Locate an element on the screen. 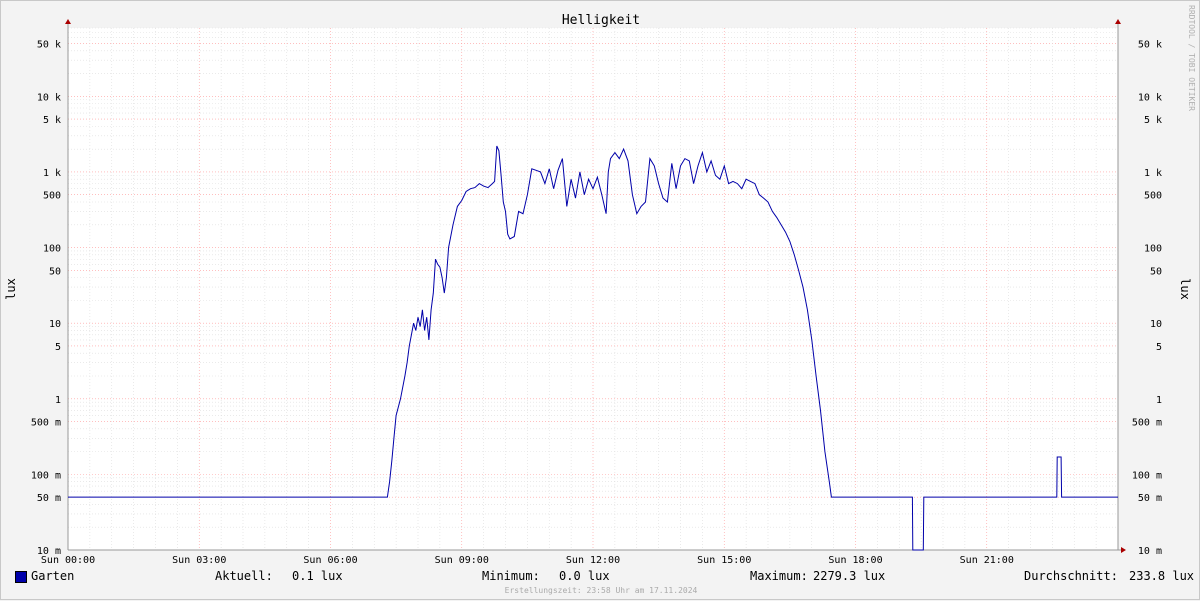  y-tick-label-left: 1 k is located at coordinates (52, 173).